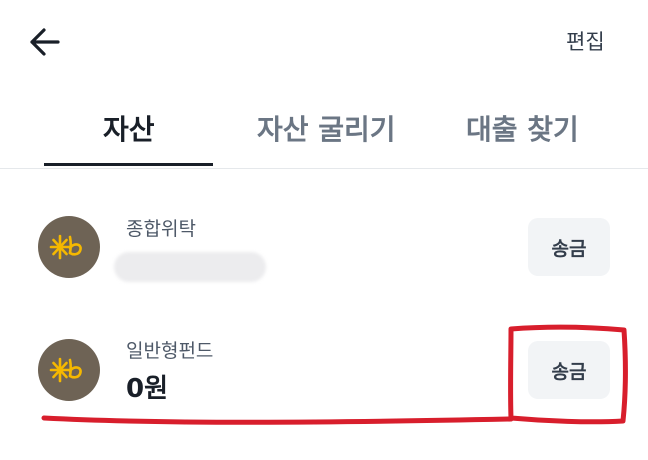 This screenshot has width=648, height=460. I want to click on hidden-balance, so click(190, 267).